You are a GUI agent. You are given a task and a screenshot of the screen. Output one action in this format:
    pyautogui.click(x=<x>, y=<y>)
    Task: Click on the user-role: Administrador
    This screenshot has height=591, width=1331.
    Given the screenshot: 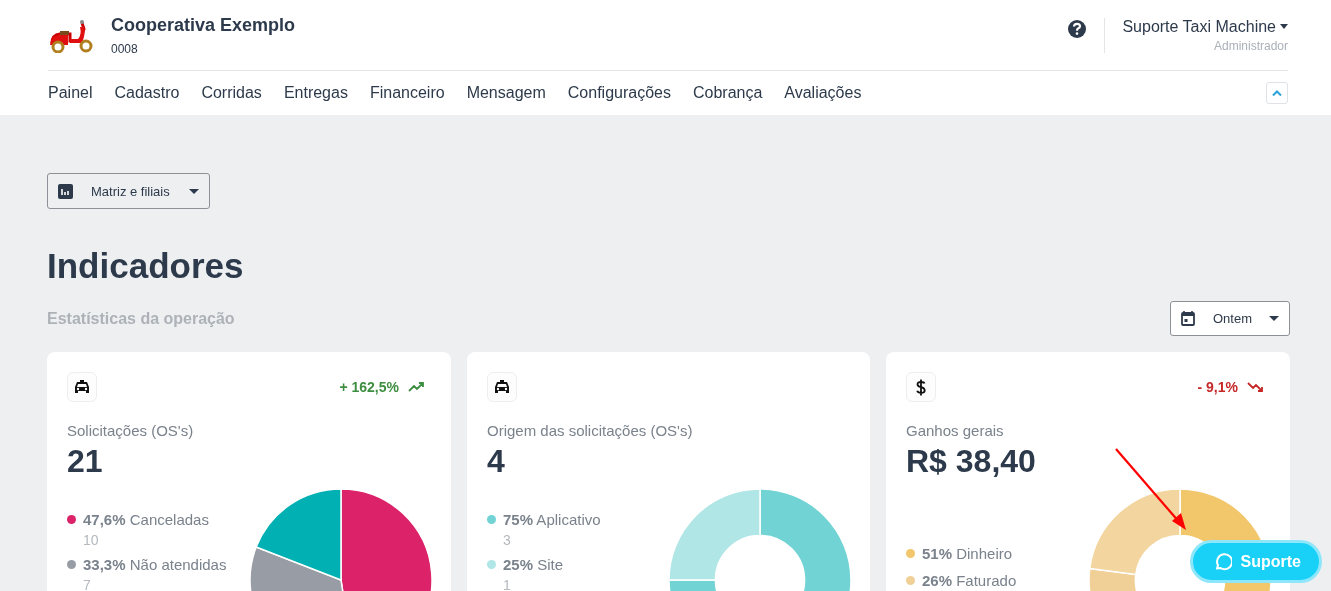 What is the action you would take?
    pyautogui.click(x=1250, y=45)
    